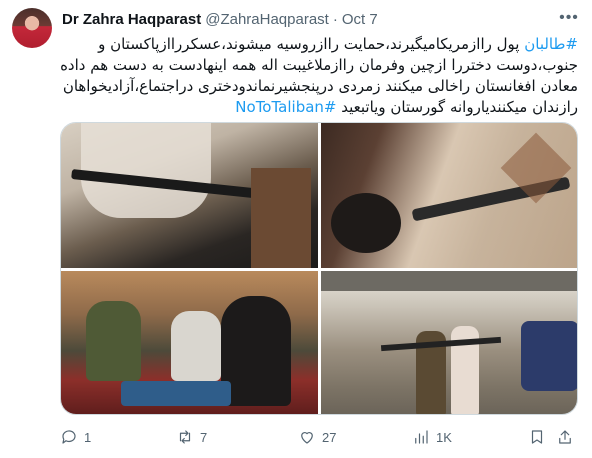 This screenshot has width=592, height=458. I want to click on views-chart-icon, so click(421, 437).